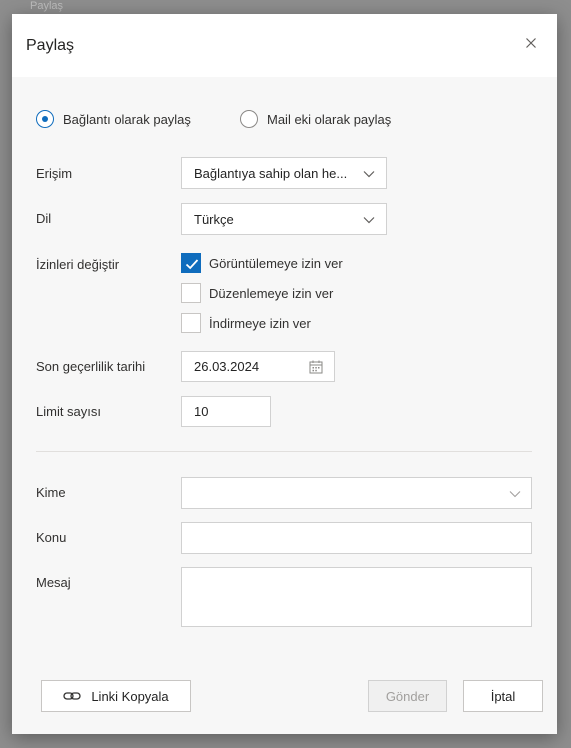 The width and height of the screenshot is (571, 748). I want to click on send-label: Gönder, so click(407, 696).